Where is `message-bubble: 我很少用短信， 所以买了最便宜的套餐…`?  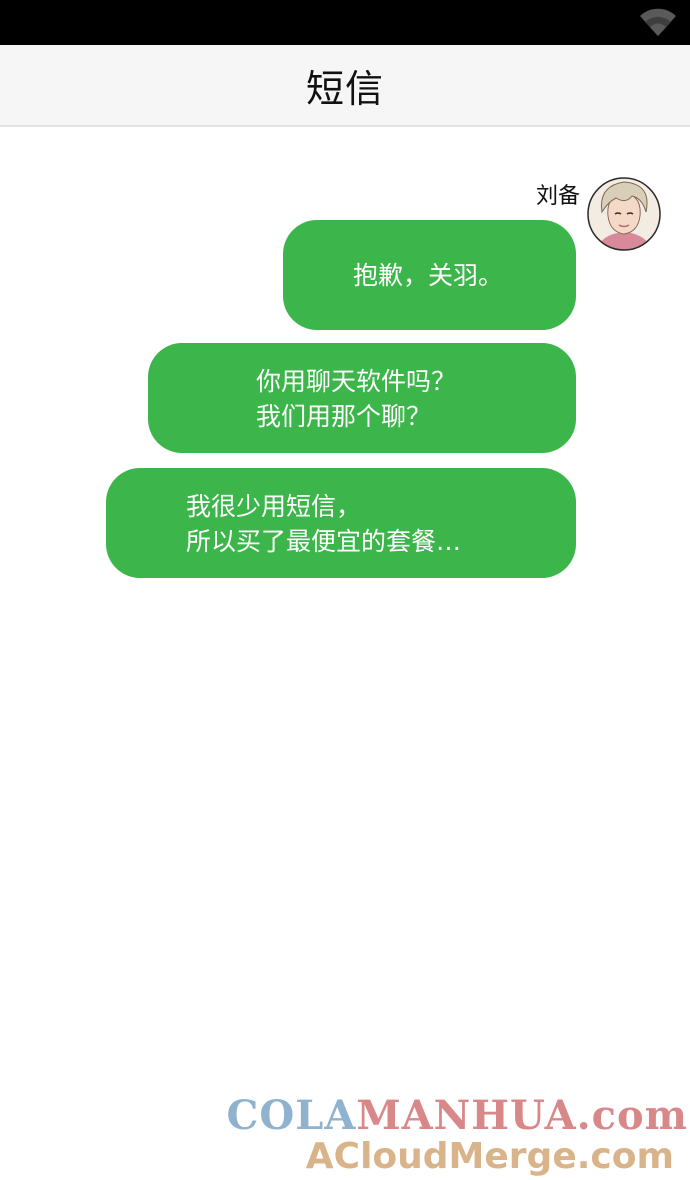
message-bubble: 我很少用短信， 所以买了最便宜的套餐… is located at coordinates (341, 523).